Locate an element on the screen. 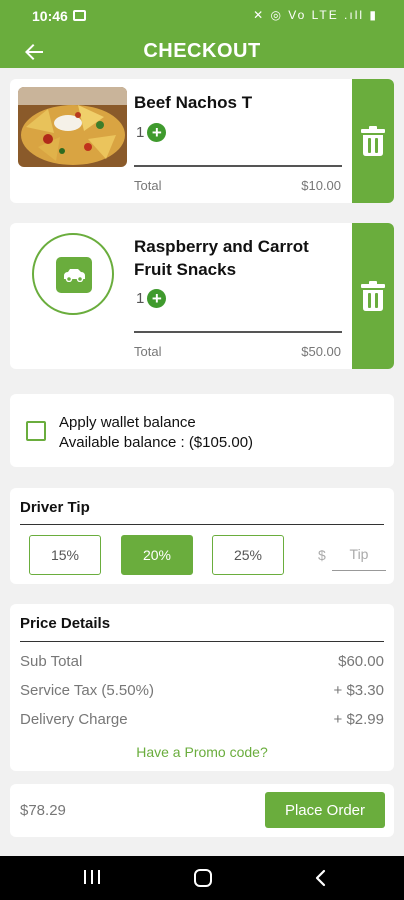 The width and height of the screenshot is (404, 900). order-footer: $78.29 Place Order is located at coordinates (202, 810).